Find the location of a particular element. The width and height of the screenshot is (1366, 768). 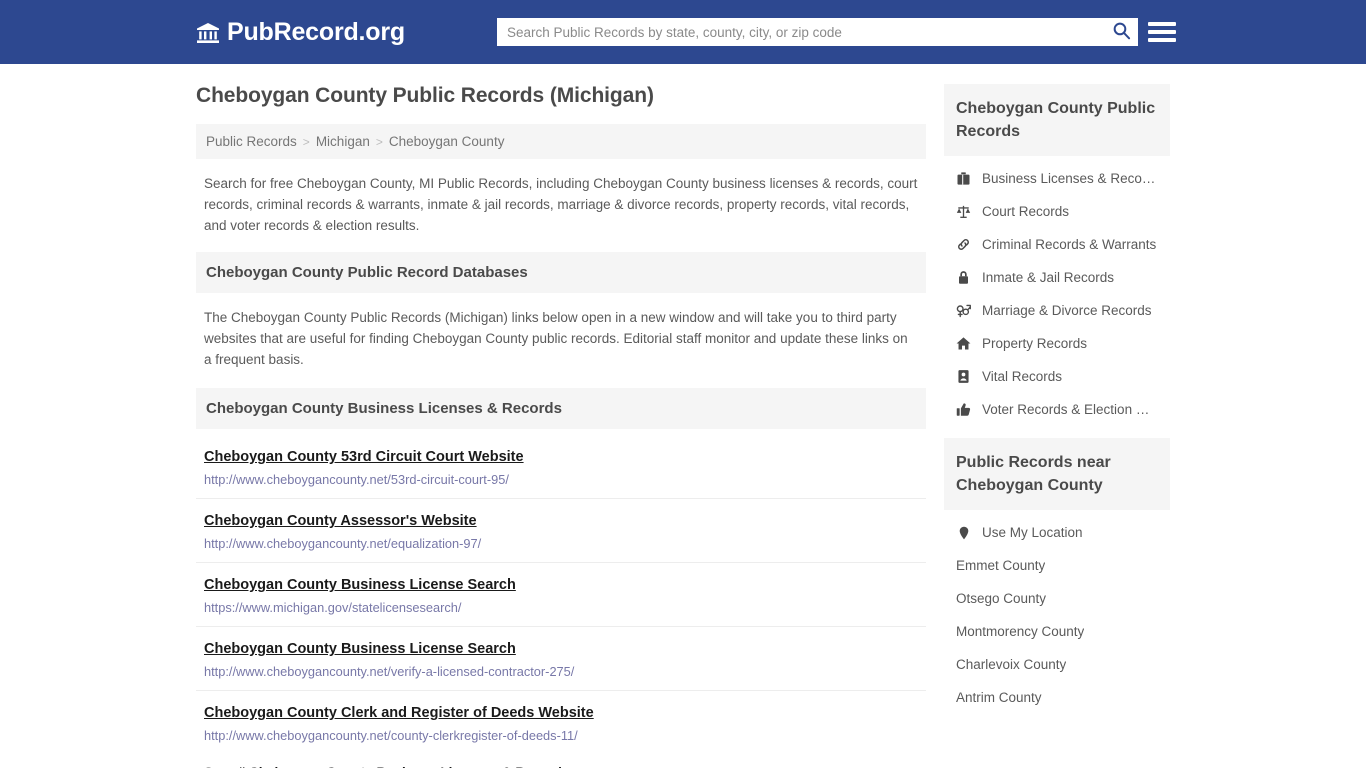

sidebar-item-label: Montmorency County is located at coordinates (1020, 631).